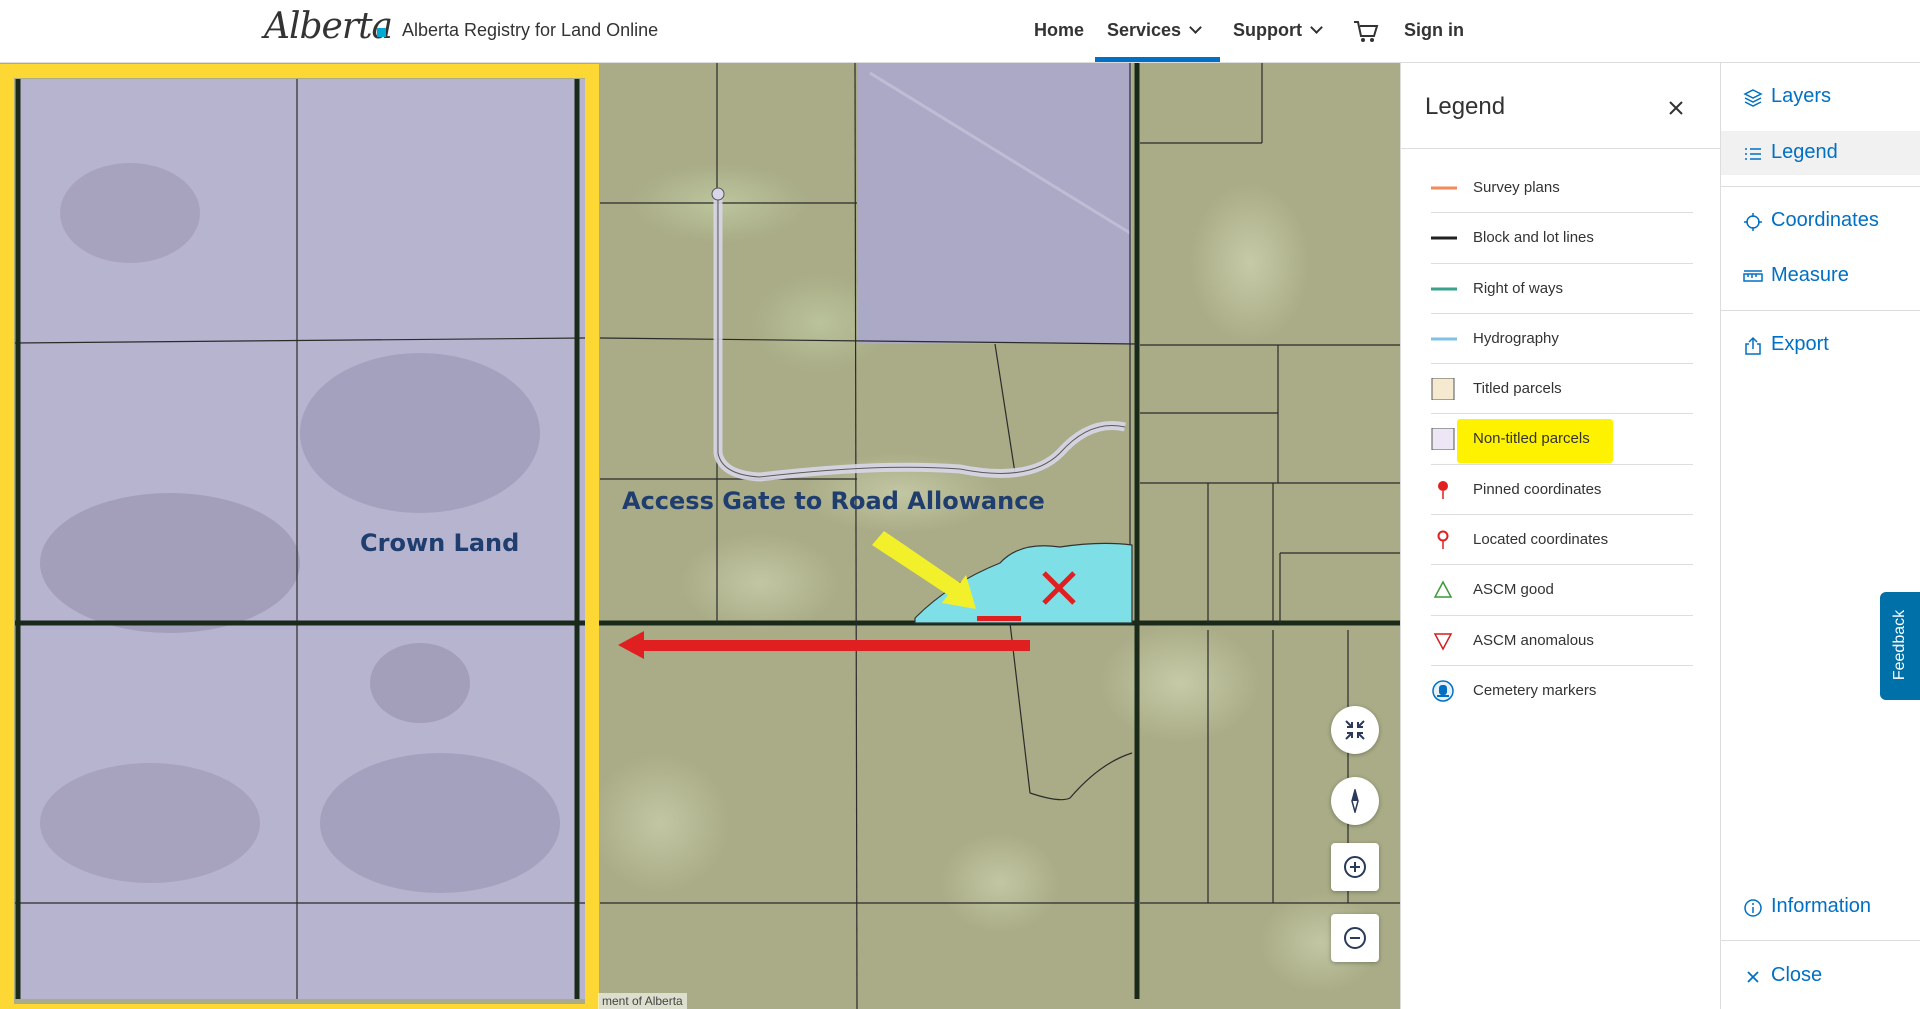  I want to click on legend-item: Cemetery markers, so click(1562, 691).